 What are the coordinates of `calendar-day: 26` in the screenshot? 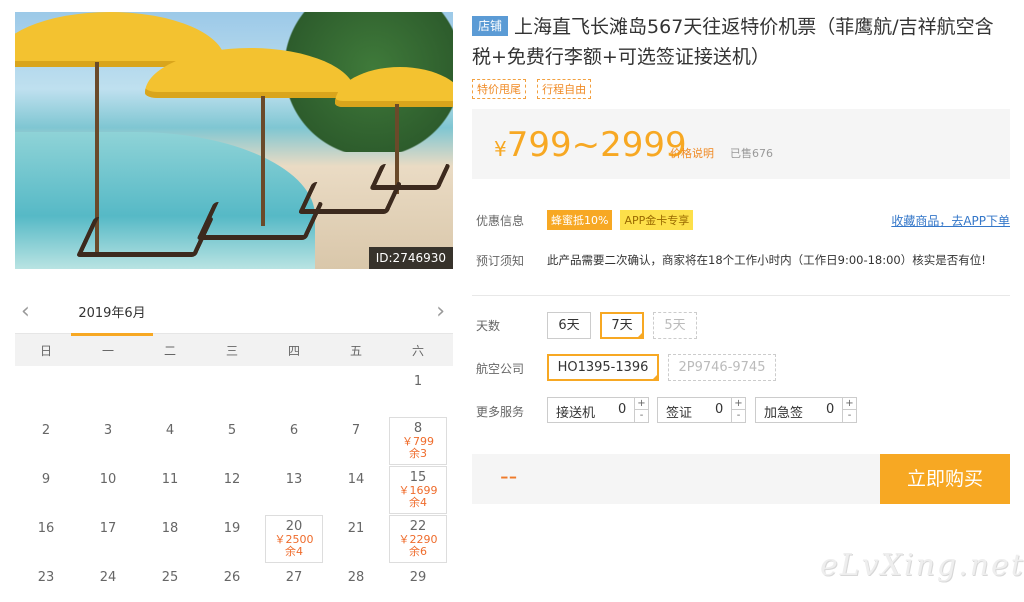 It's located at (232, 583).